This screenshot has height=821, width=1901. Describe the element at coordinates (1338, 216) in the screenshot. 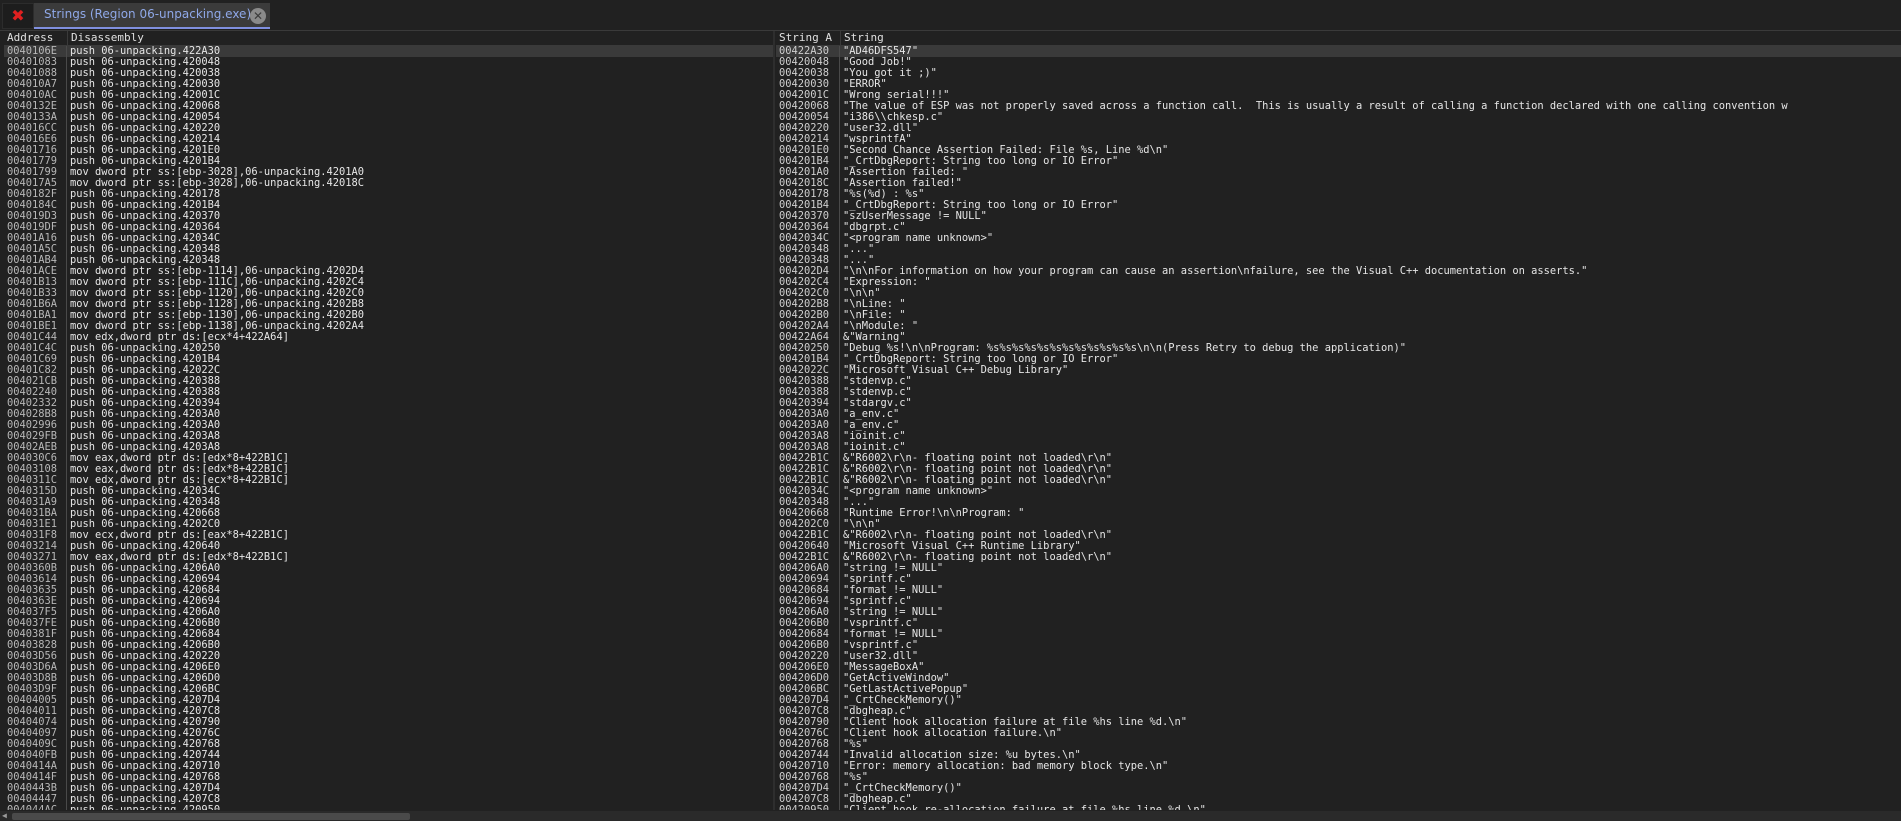

I see `string-row: 00420370 "szUserMessage != NULL"` at that location.